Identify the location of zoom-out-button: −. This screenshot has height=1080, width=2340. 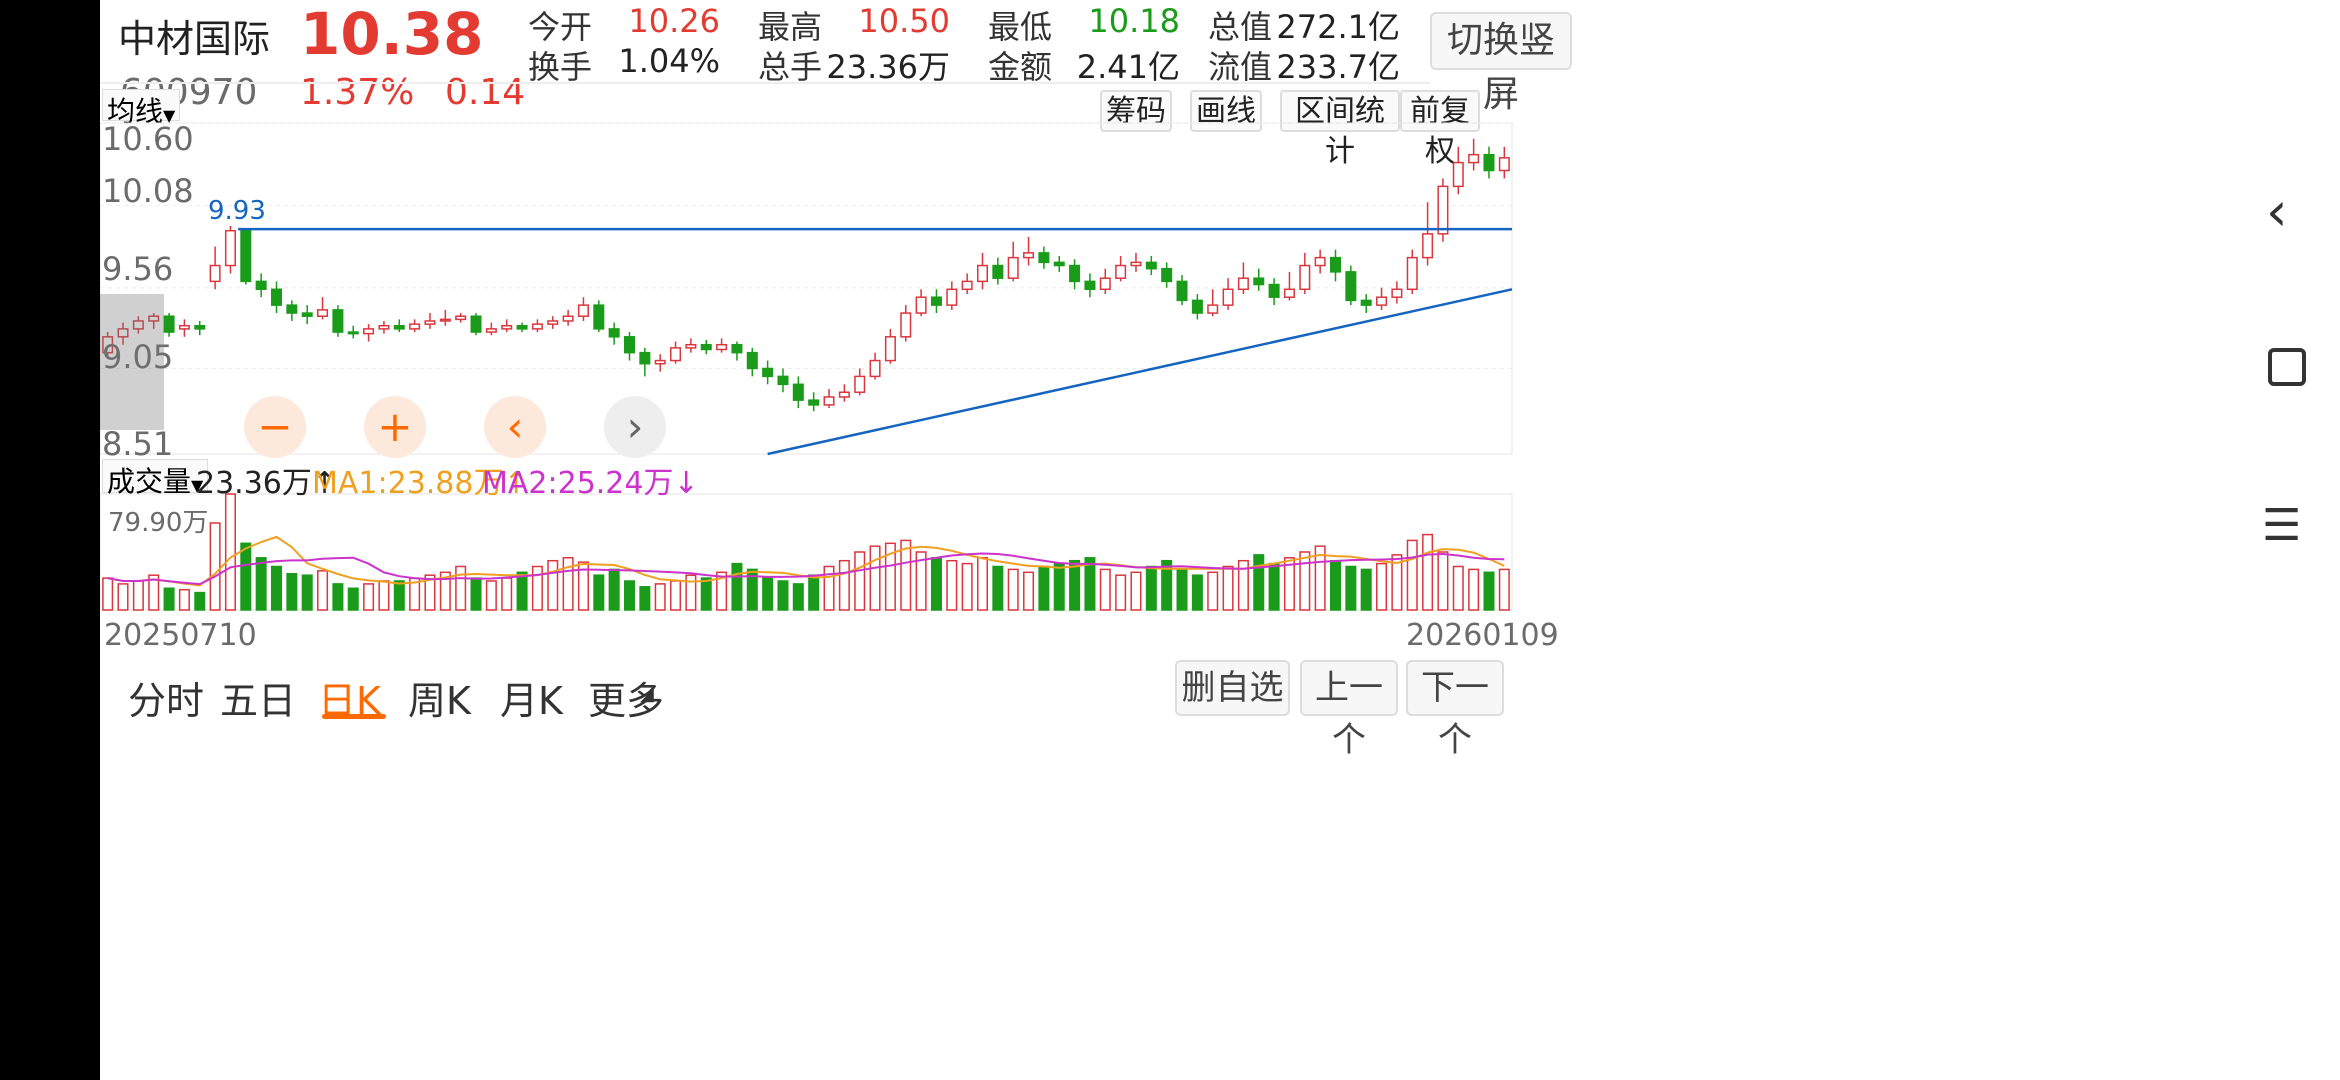
(275, 427).